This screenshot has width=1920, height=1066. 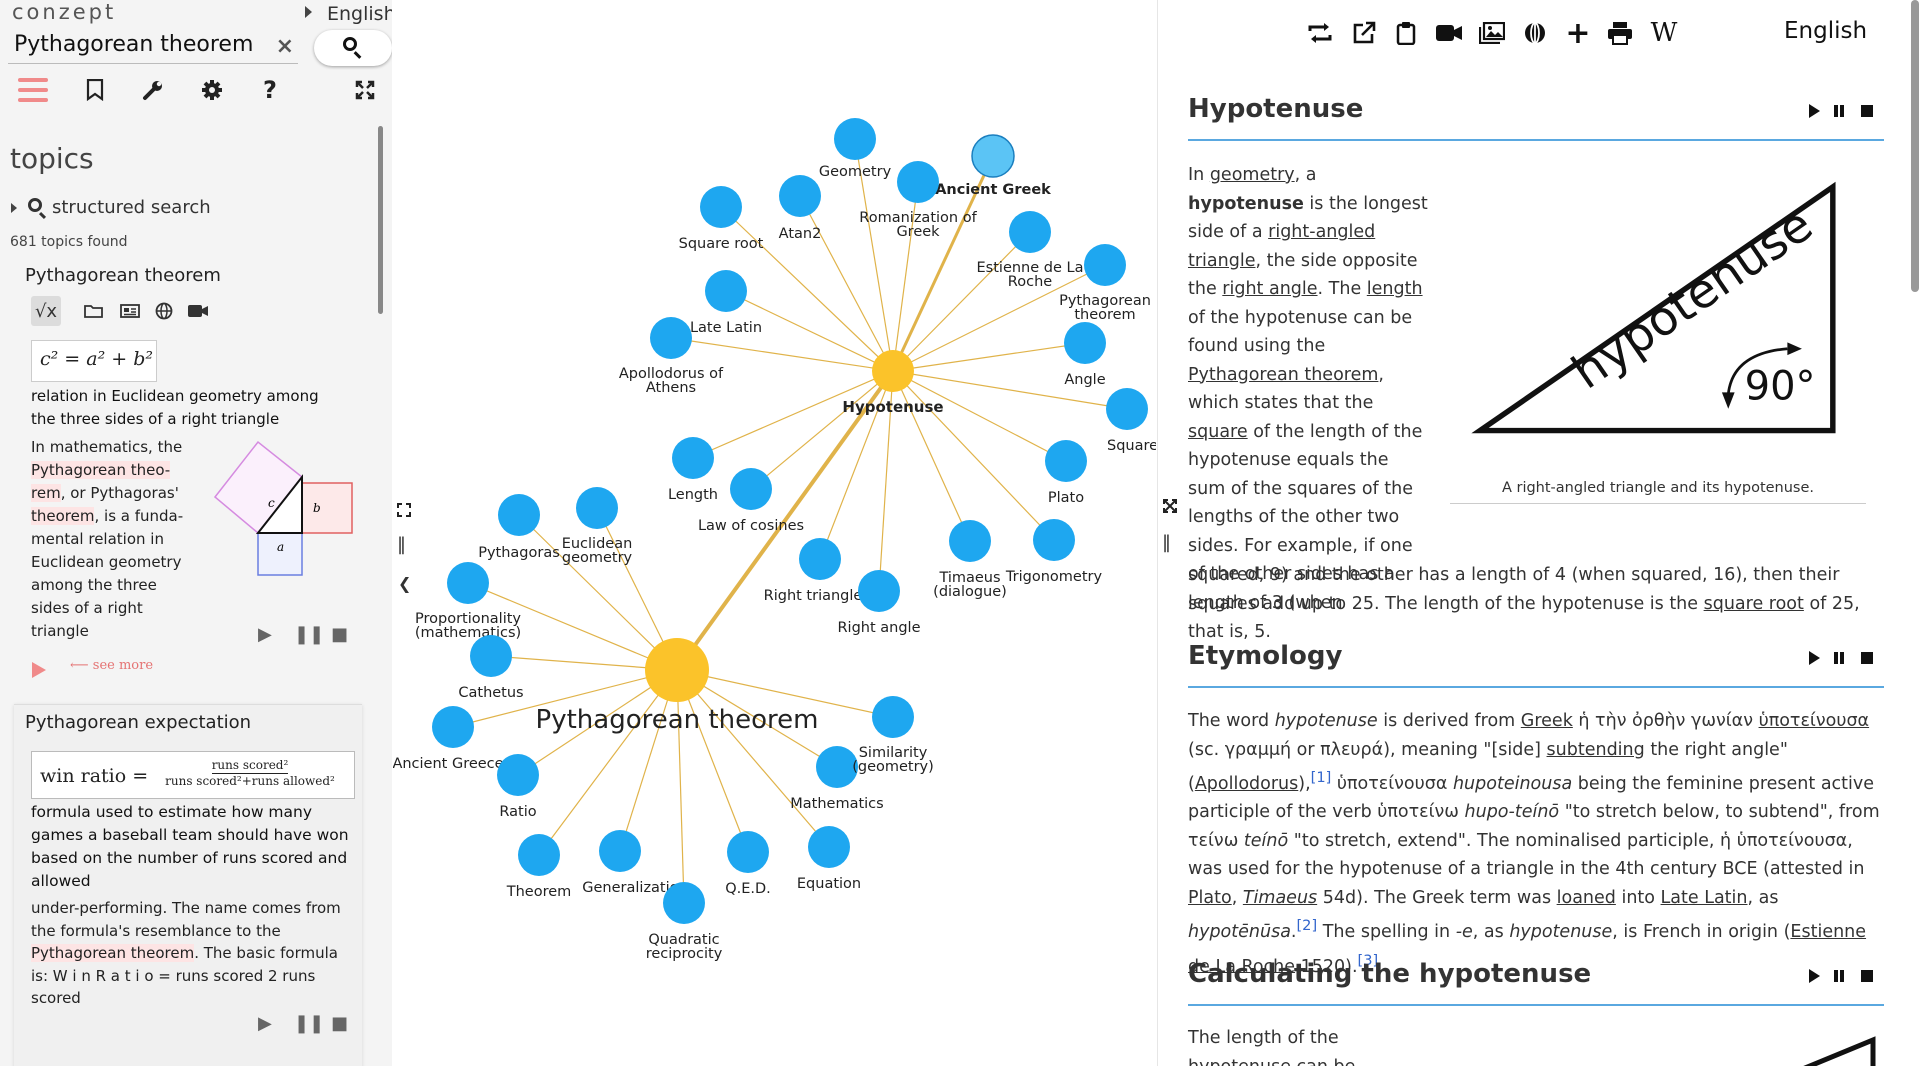 I want to click on bookmark-icon, so click(x=95, y=90).